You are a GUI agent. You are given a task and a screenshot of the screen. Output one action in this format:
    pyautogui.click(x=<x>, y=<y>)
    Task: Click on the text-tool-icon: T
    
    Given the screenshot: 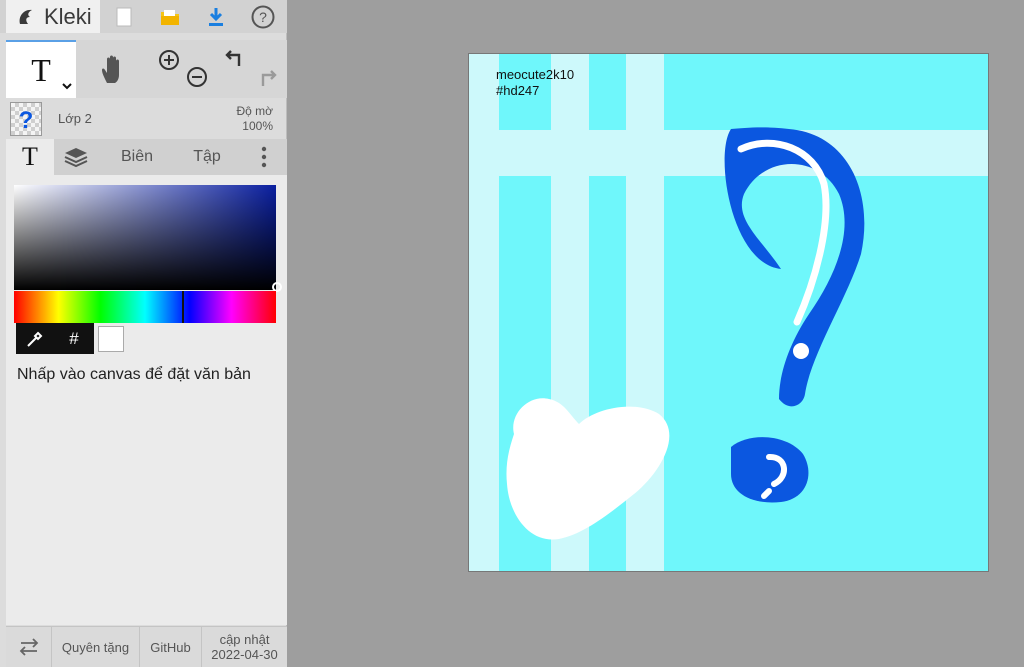 What is the action you would take?
    pyautogui.click(x=41, y=69)
    